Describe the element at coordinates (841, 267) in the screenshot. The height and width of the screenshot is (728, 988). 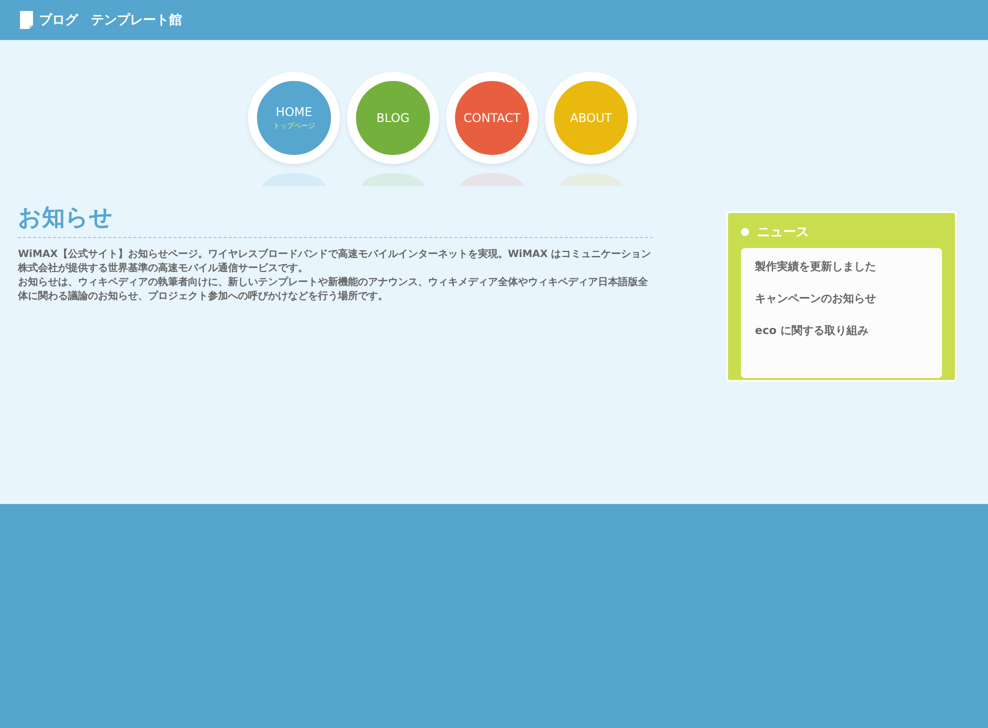
I see `news-link: 製作実績を更新しました` at that location.